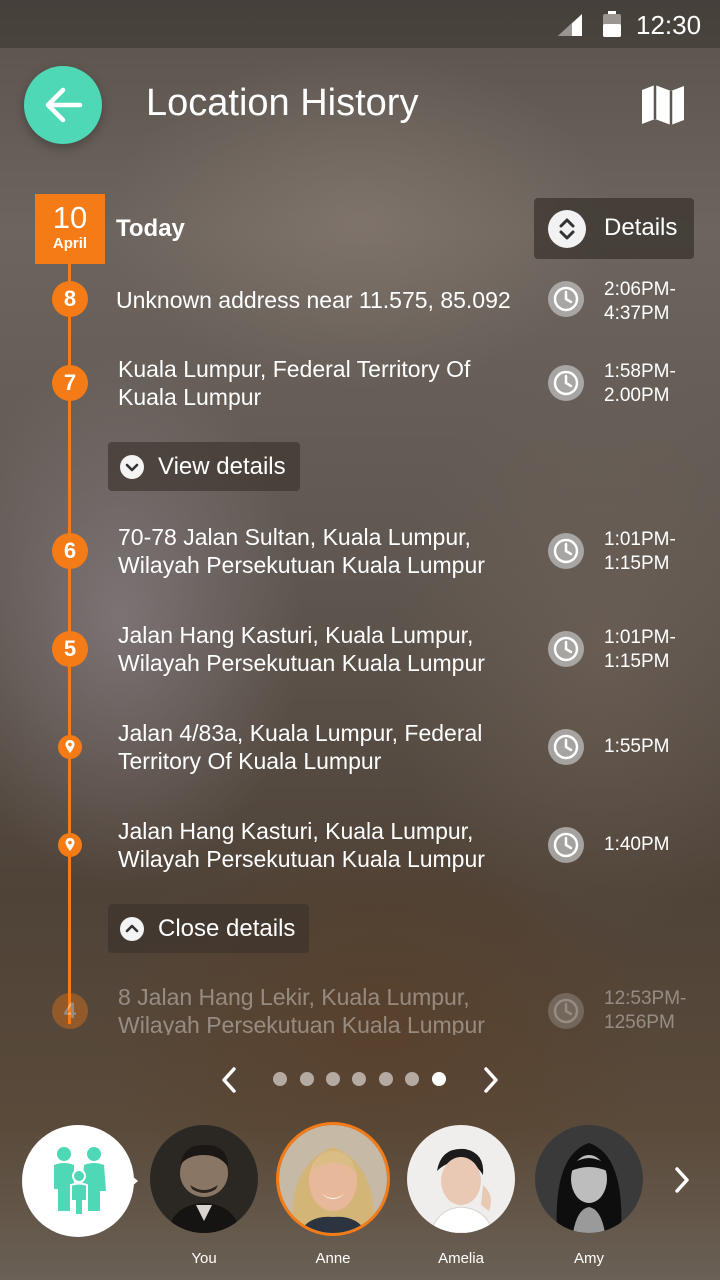 The image size is (720, 1280). Describe the element at coordinates (70, 649) in the screenshot. I see `timeline-marker: 5` at that location.